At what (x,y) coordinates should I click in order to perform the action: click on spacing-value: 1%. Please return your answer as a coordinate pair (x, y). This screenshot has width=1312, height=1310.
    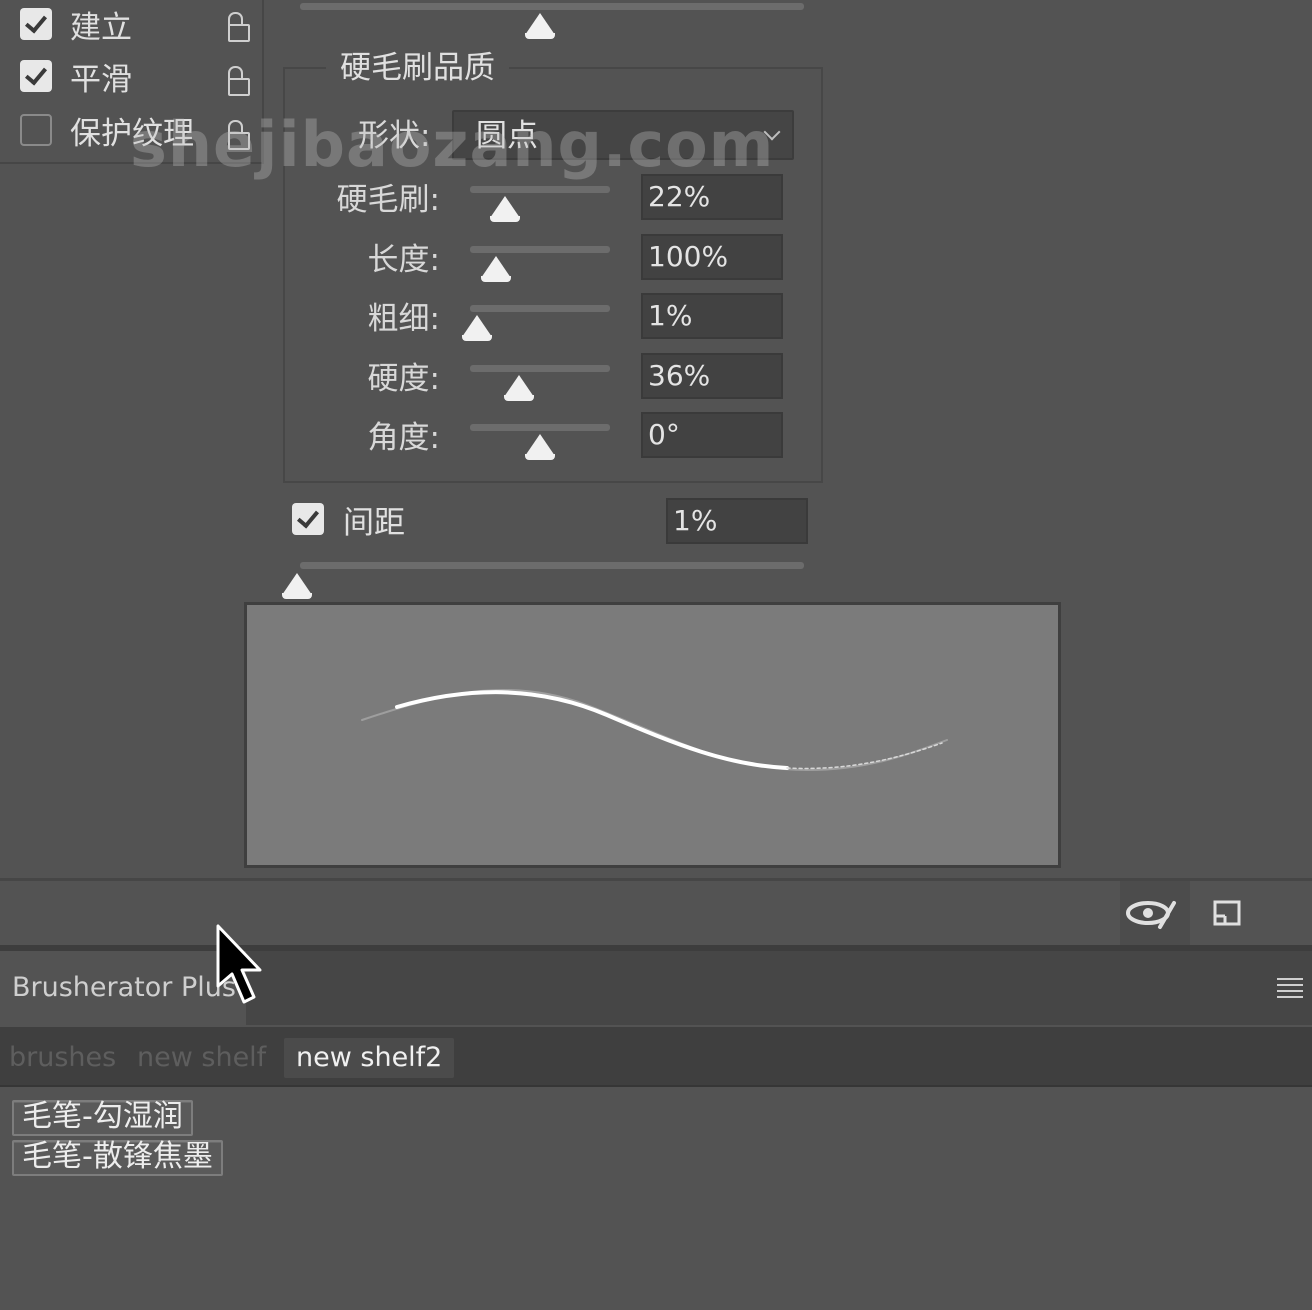
    Looking at the image, I should click on (737, 521).